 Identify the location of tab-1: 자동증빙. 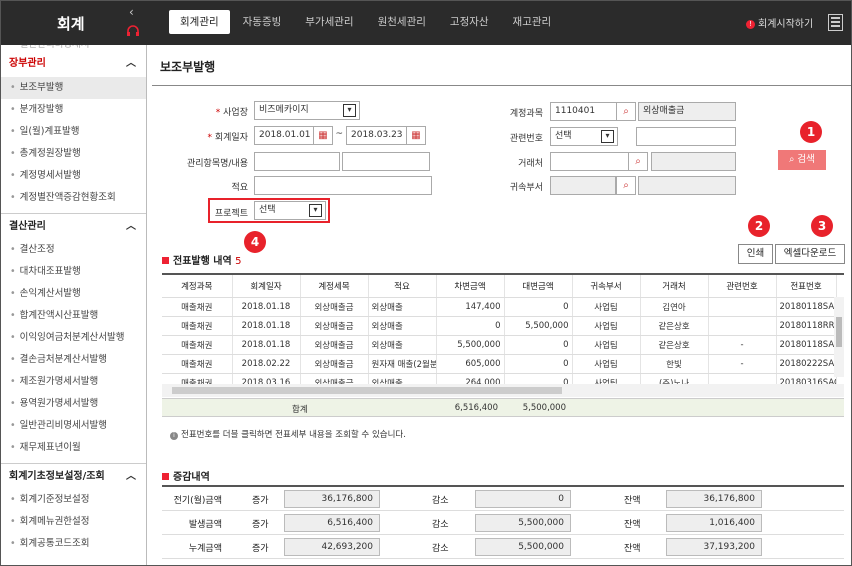
(262, 22).